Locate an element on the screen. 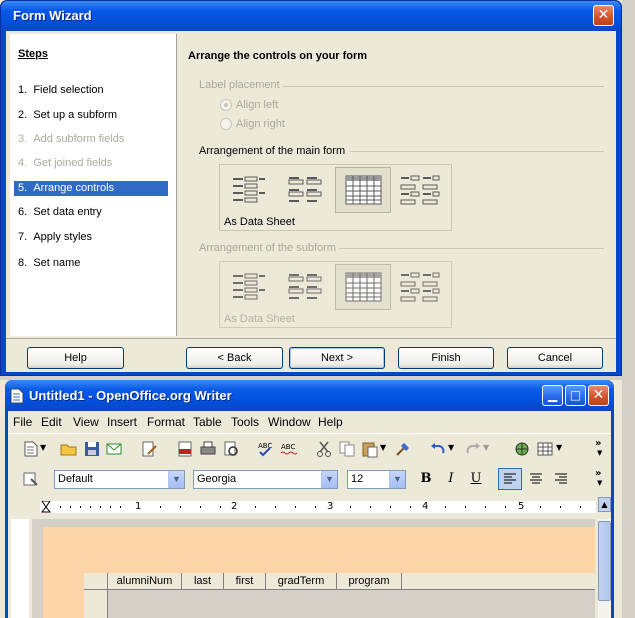 The width and height of the screenshot is (635, 618). spellcheck-icon: ABC is located at coordinates (266, 449).